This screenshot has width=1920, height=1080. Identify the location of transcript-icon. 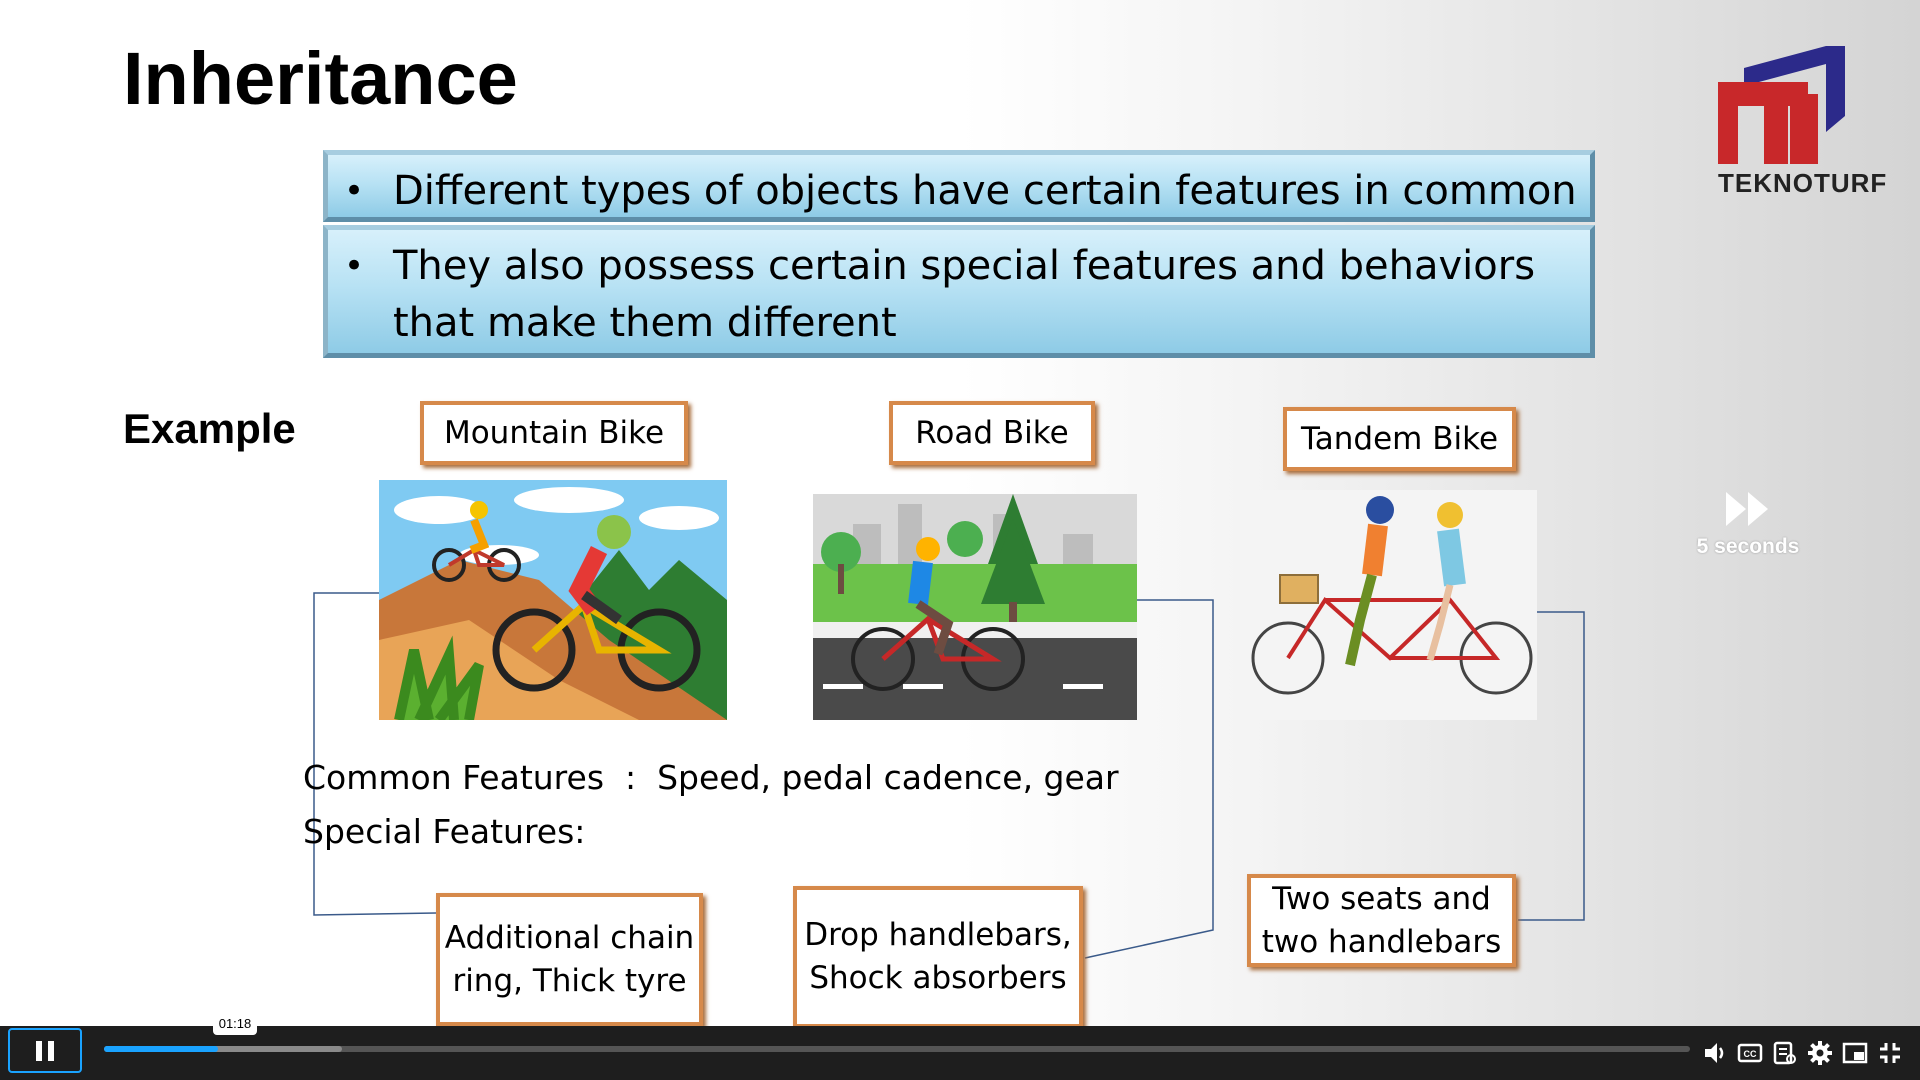
(1785, 1053).